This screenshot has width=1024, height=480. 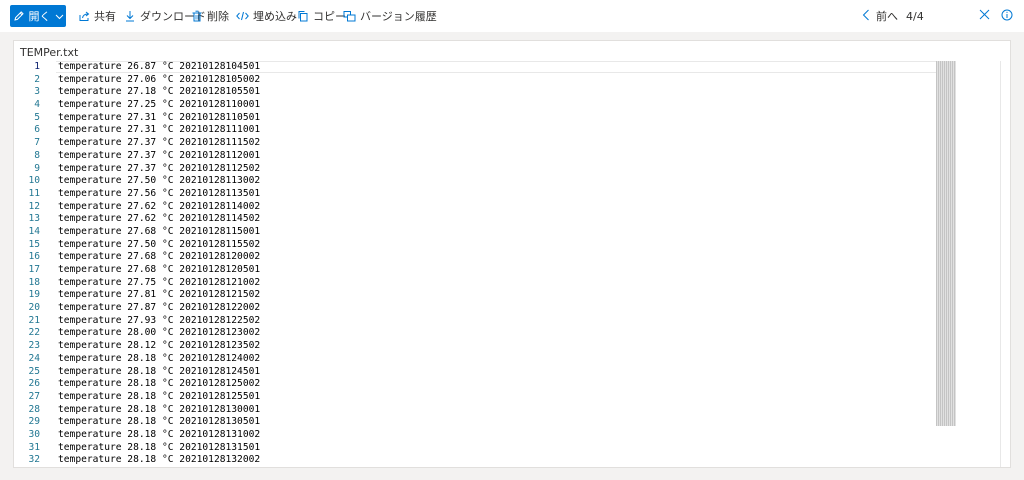 What do you see at coordinates (37, 168) in the screenshot?
I see `line-number: 9` at bounding box center [37, 168].